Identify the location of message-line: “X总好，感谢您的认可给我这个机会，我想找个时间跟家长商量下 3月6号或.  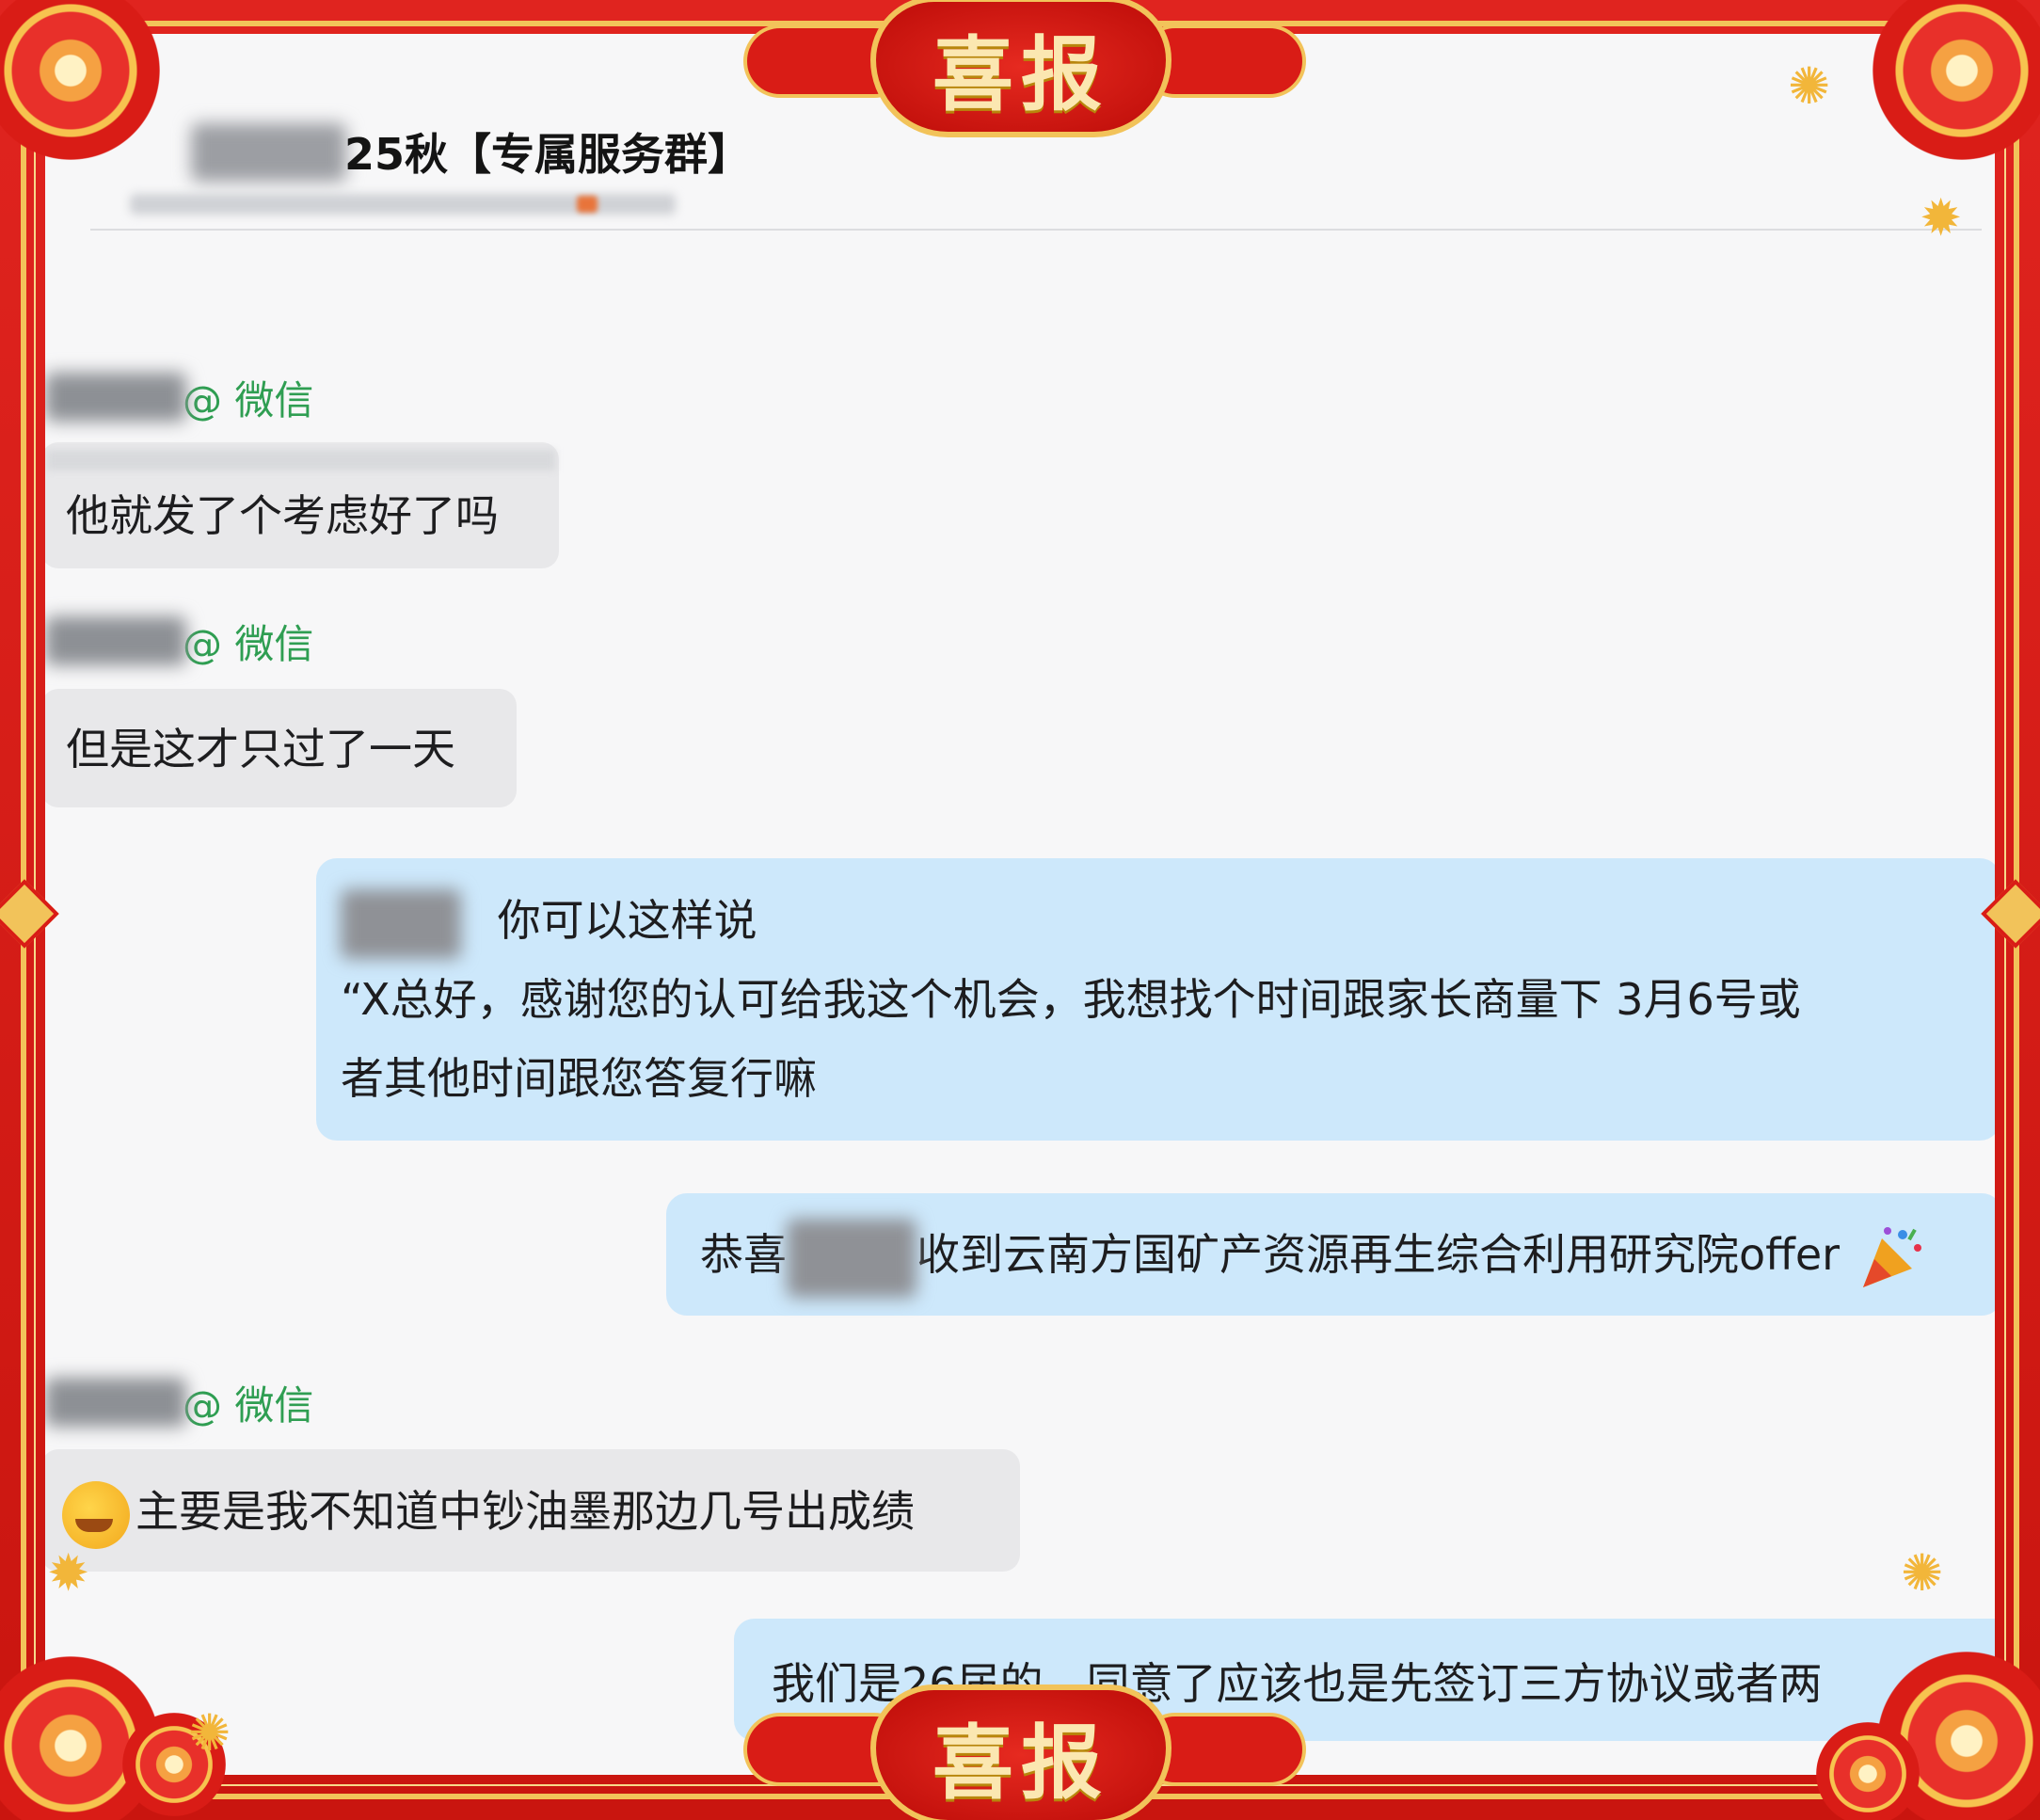
(1071, 1000).